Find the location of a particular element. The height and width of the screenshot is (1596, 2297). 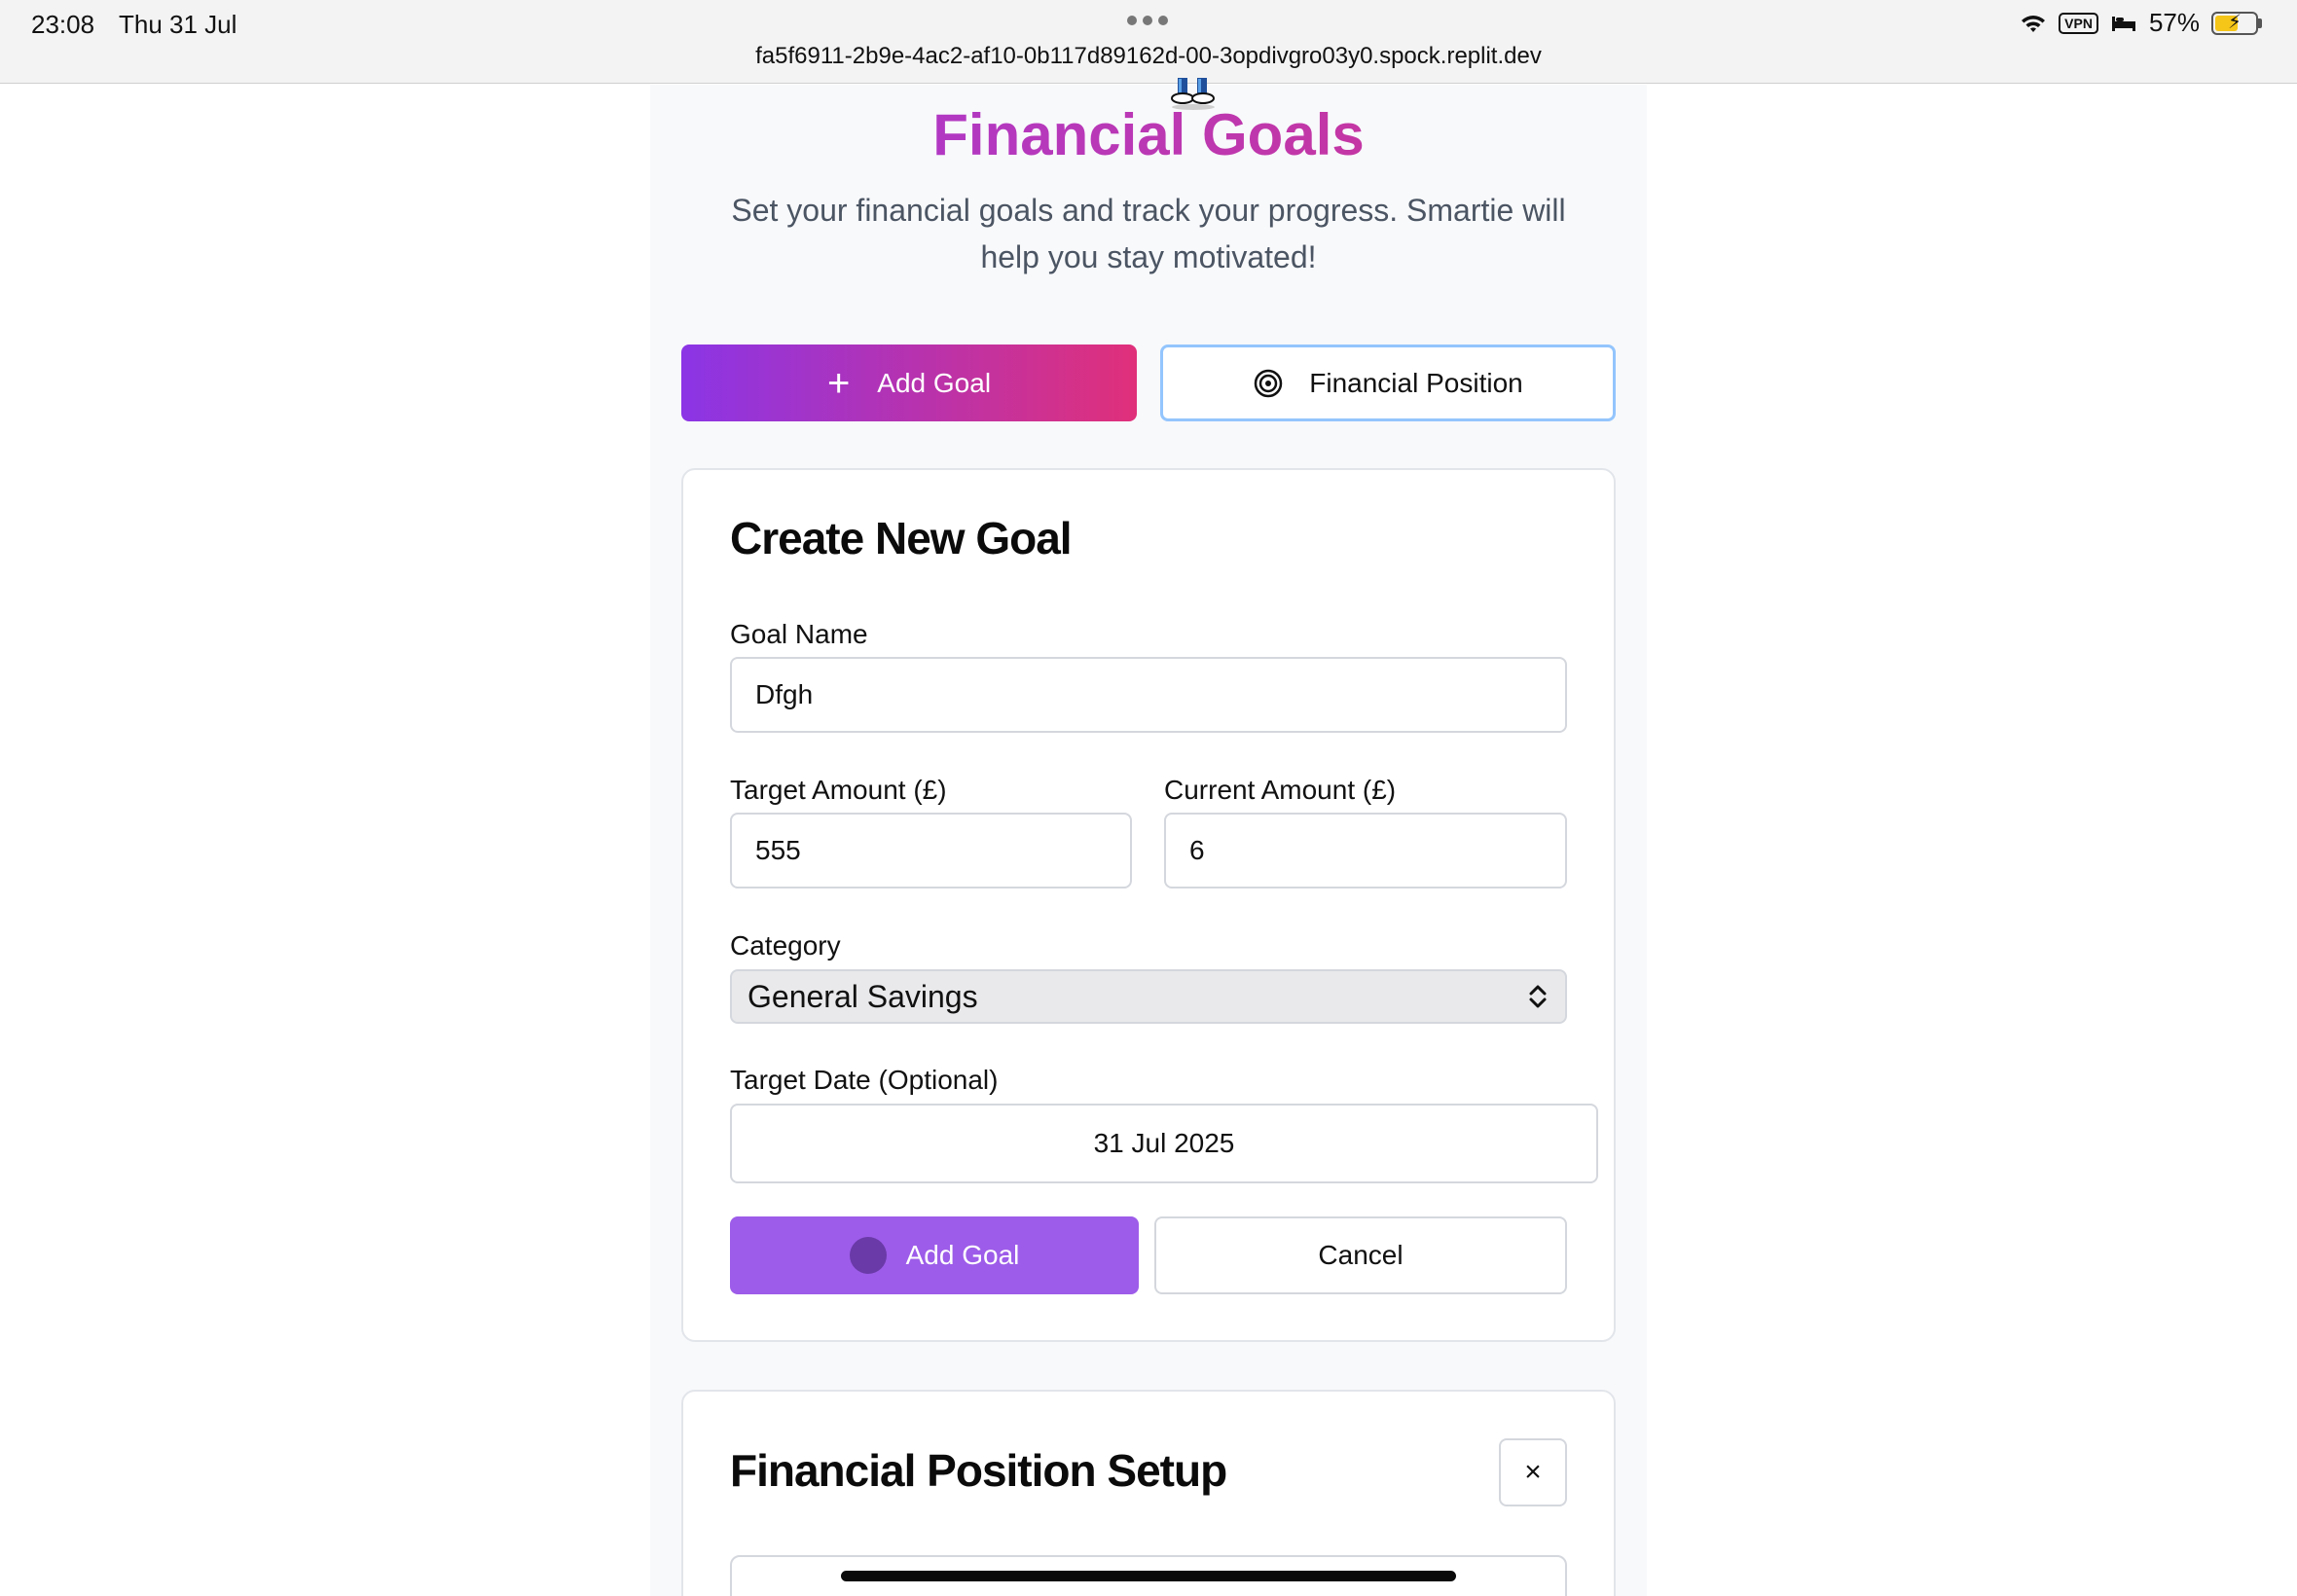

add-goal-toggle-label: Add Goal is located at coordinates (934, 382).